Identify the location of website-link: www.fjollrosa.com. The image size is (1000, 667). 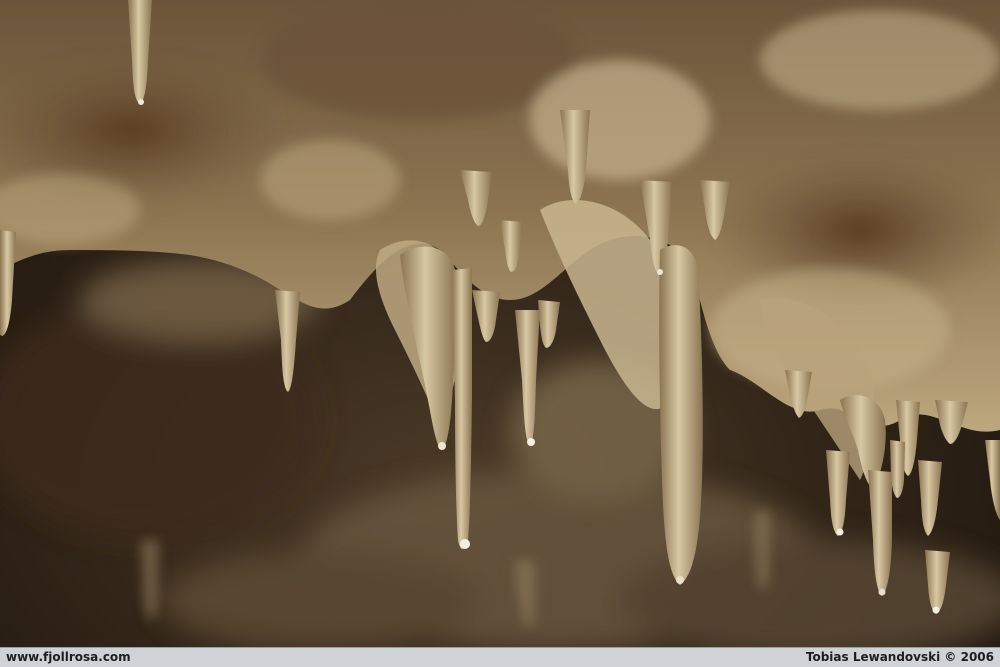
(68, 657).